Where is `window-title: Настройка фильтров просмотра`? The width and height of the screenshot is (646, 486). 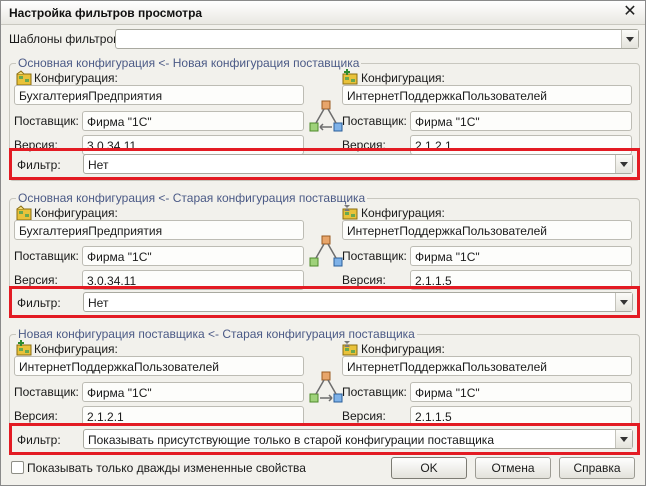 window-title: Настройка фильтров просмотра is located at coordinates (106, 13).